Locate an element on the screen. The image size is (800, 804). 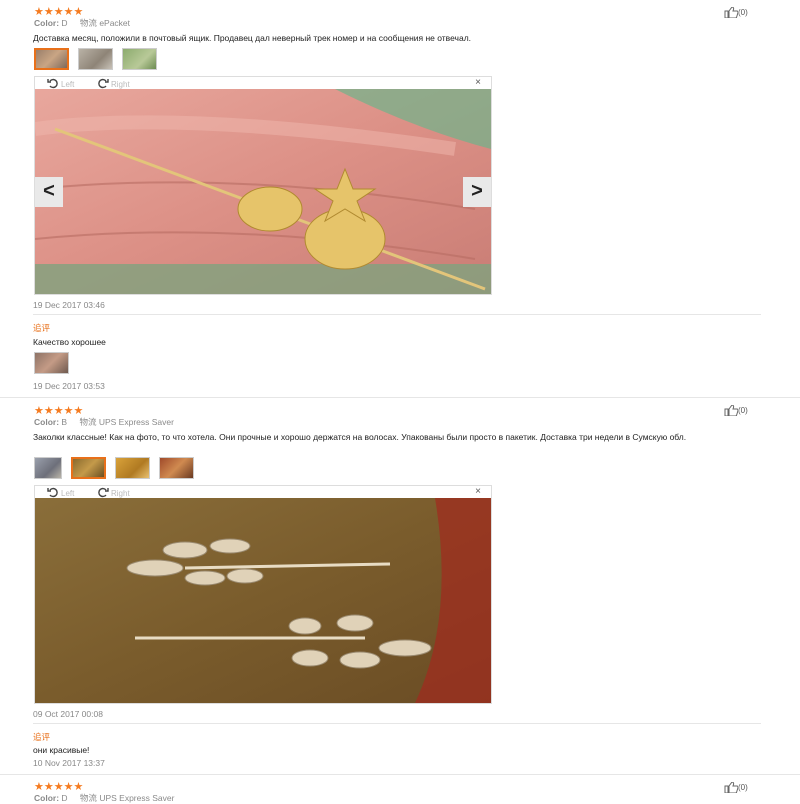
review-photo is located at coordinates (263, 600).